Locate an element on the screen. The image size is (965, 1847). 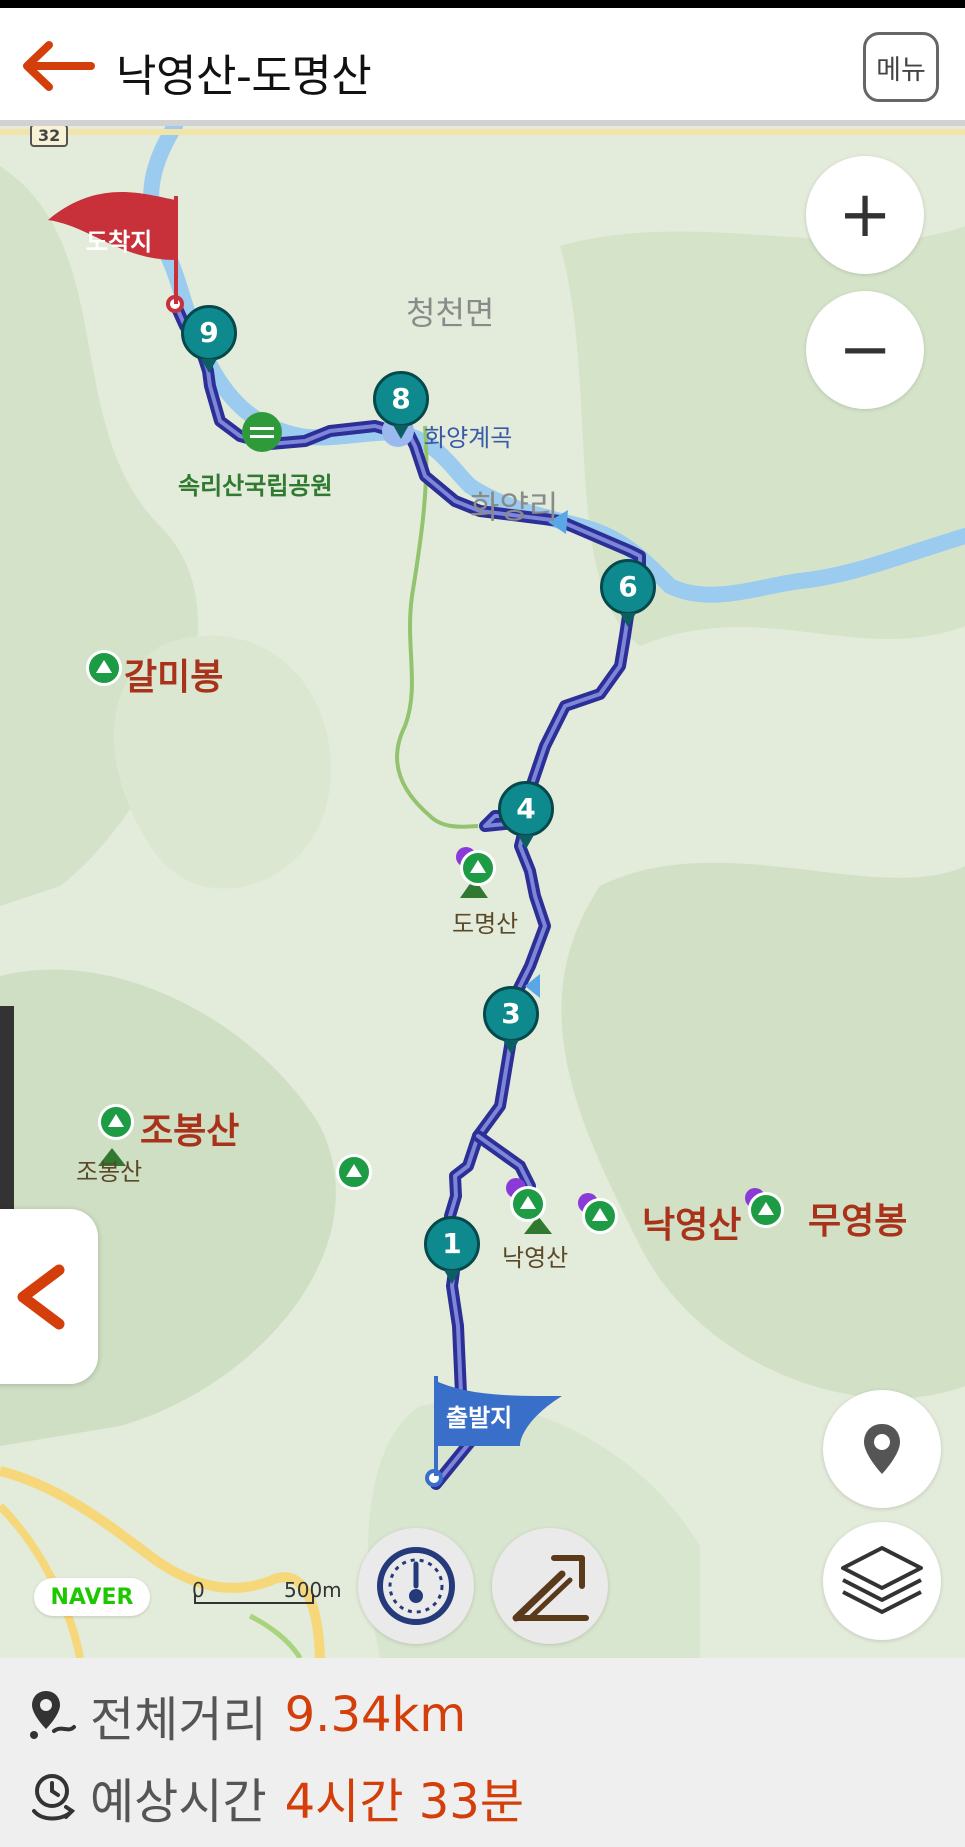
speedometer-button is located at coordinates (416, 1586).